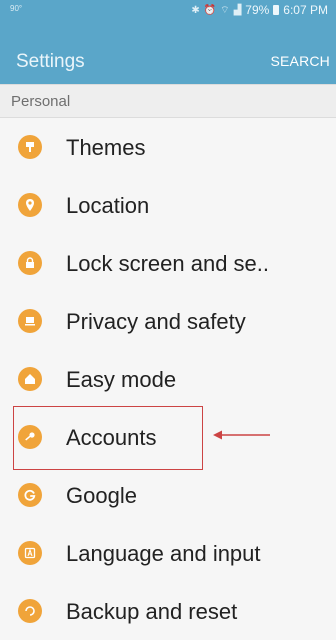 The height and width of the screenshot is (640, 336). What do you see at coordinates (163, 553) in the screenshot?
I see `list-item-label: Language and input` at bounding box center [163, 553].